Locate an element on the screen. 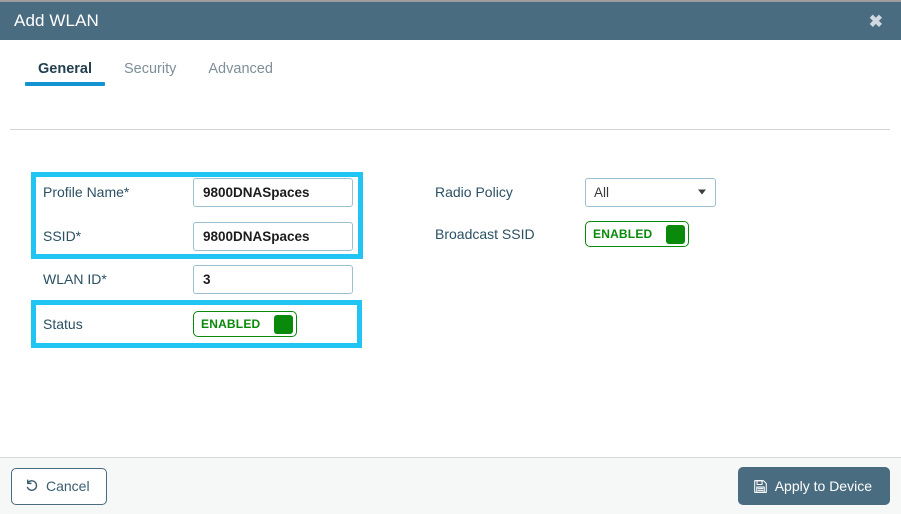 Image resolution: width=901 pixels, height=514 pixels. modal-header: Add WLAN ✖ is located at coordinates (450, 21).